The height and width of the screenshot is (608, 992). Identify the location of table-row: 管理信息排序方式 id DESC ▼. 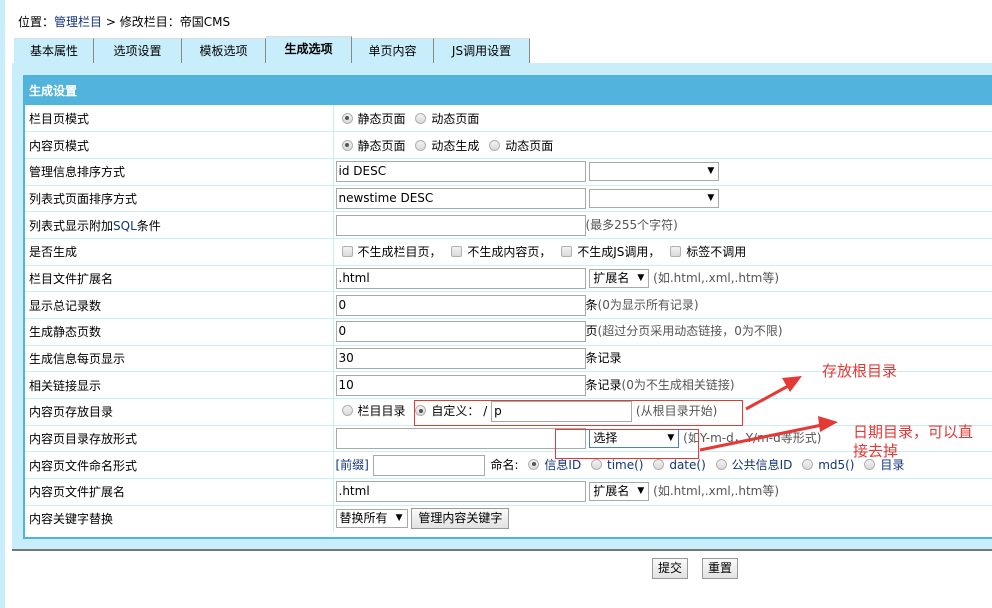
(508, 172).